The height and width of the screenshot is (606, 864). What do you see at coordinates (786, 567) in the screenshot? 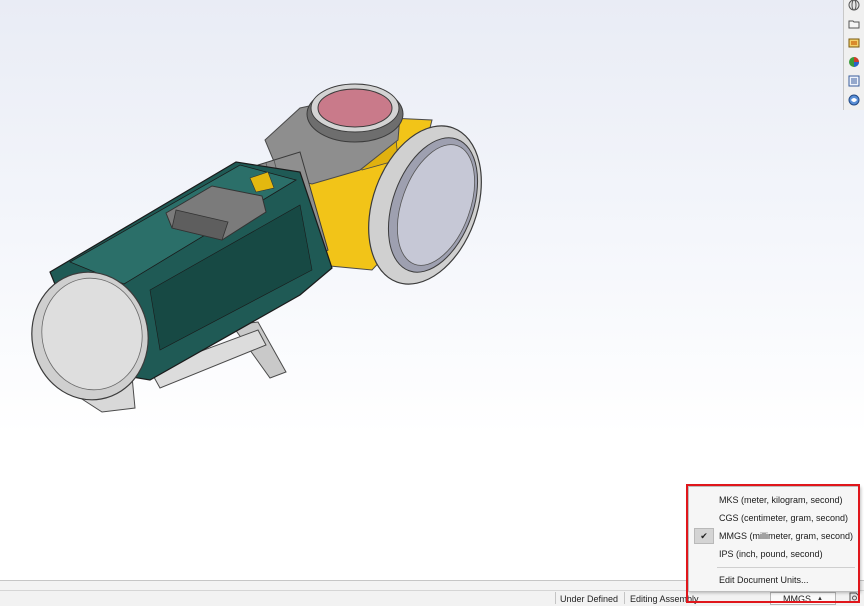
I see `menu-divider` at bounding box center [786, 567].